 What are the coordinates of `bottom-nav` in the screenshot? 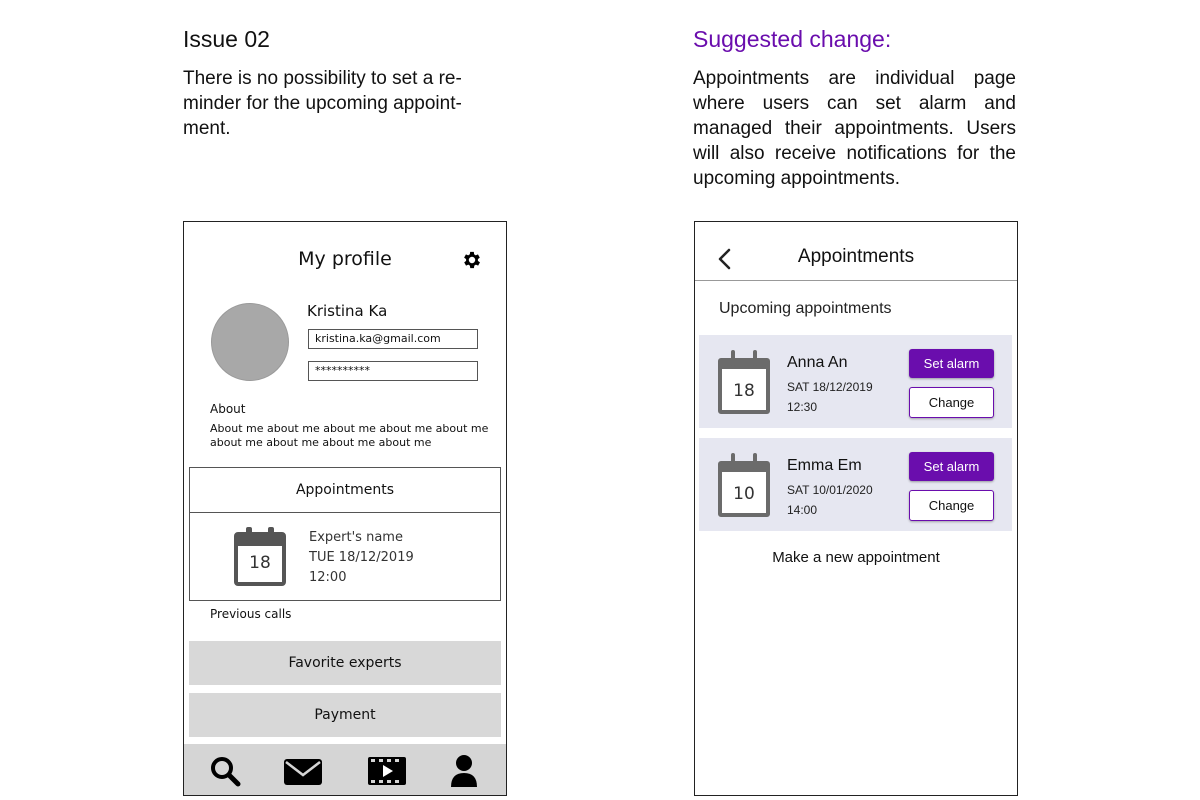 It's located at (345, 769).